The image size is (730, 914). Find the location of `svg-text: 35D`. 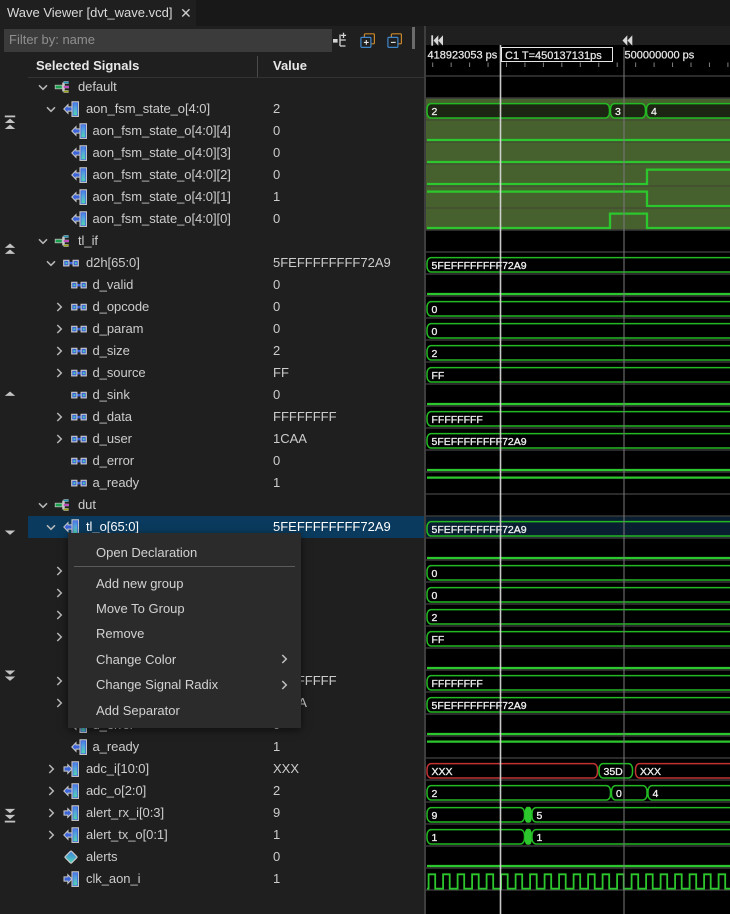

svg-text: 35D is located at coordinates (614, 772).